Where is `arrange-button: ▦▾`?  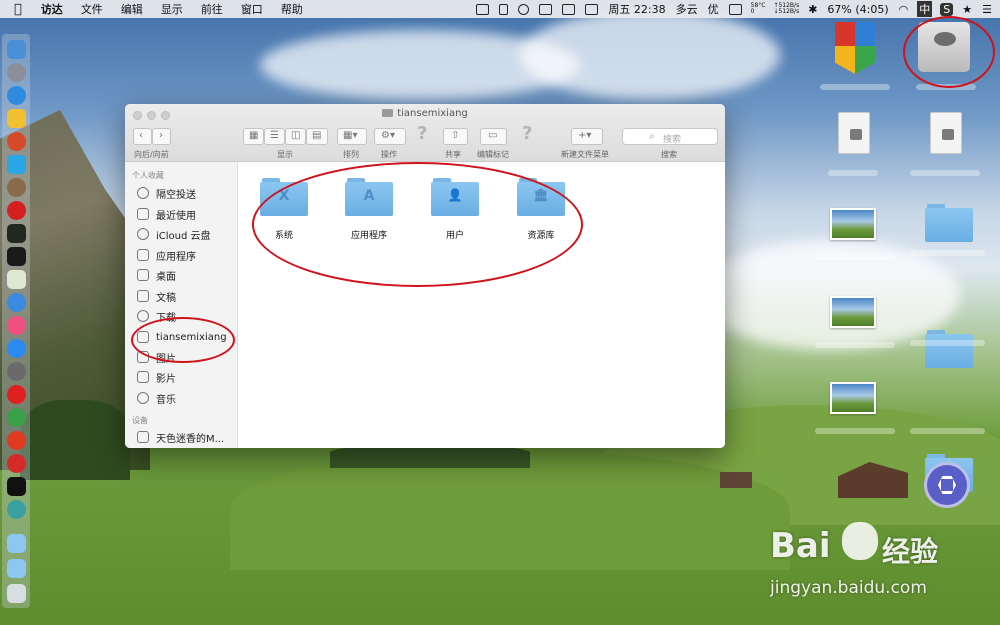
arrange-button: ▦▾ is located at coordinates (352, 136).